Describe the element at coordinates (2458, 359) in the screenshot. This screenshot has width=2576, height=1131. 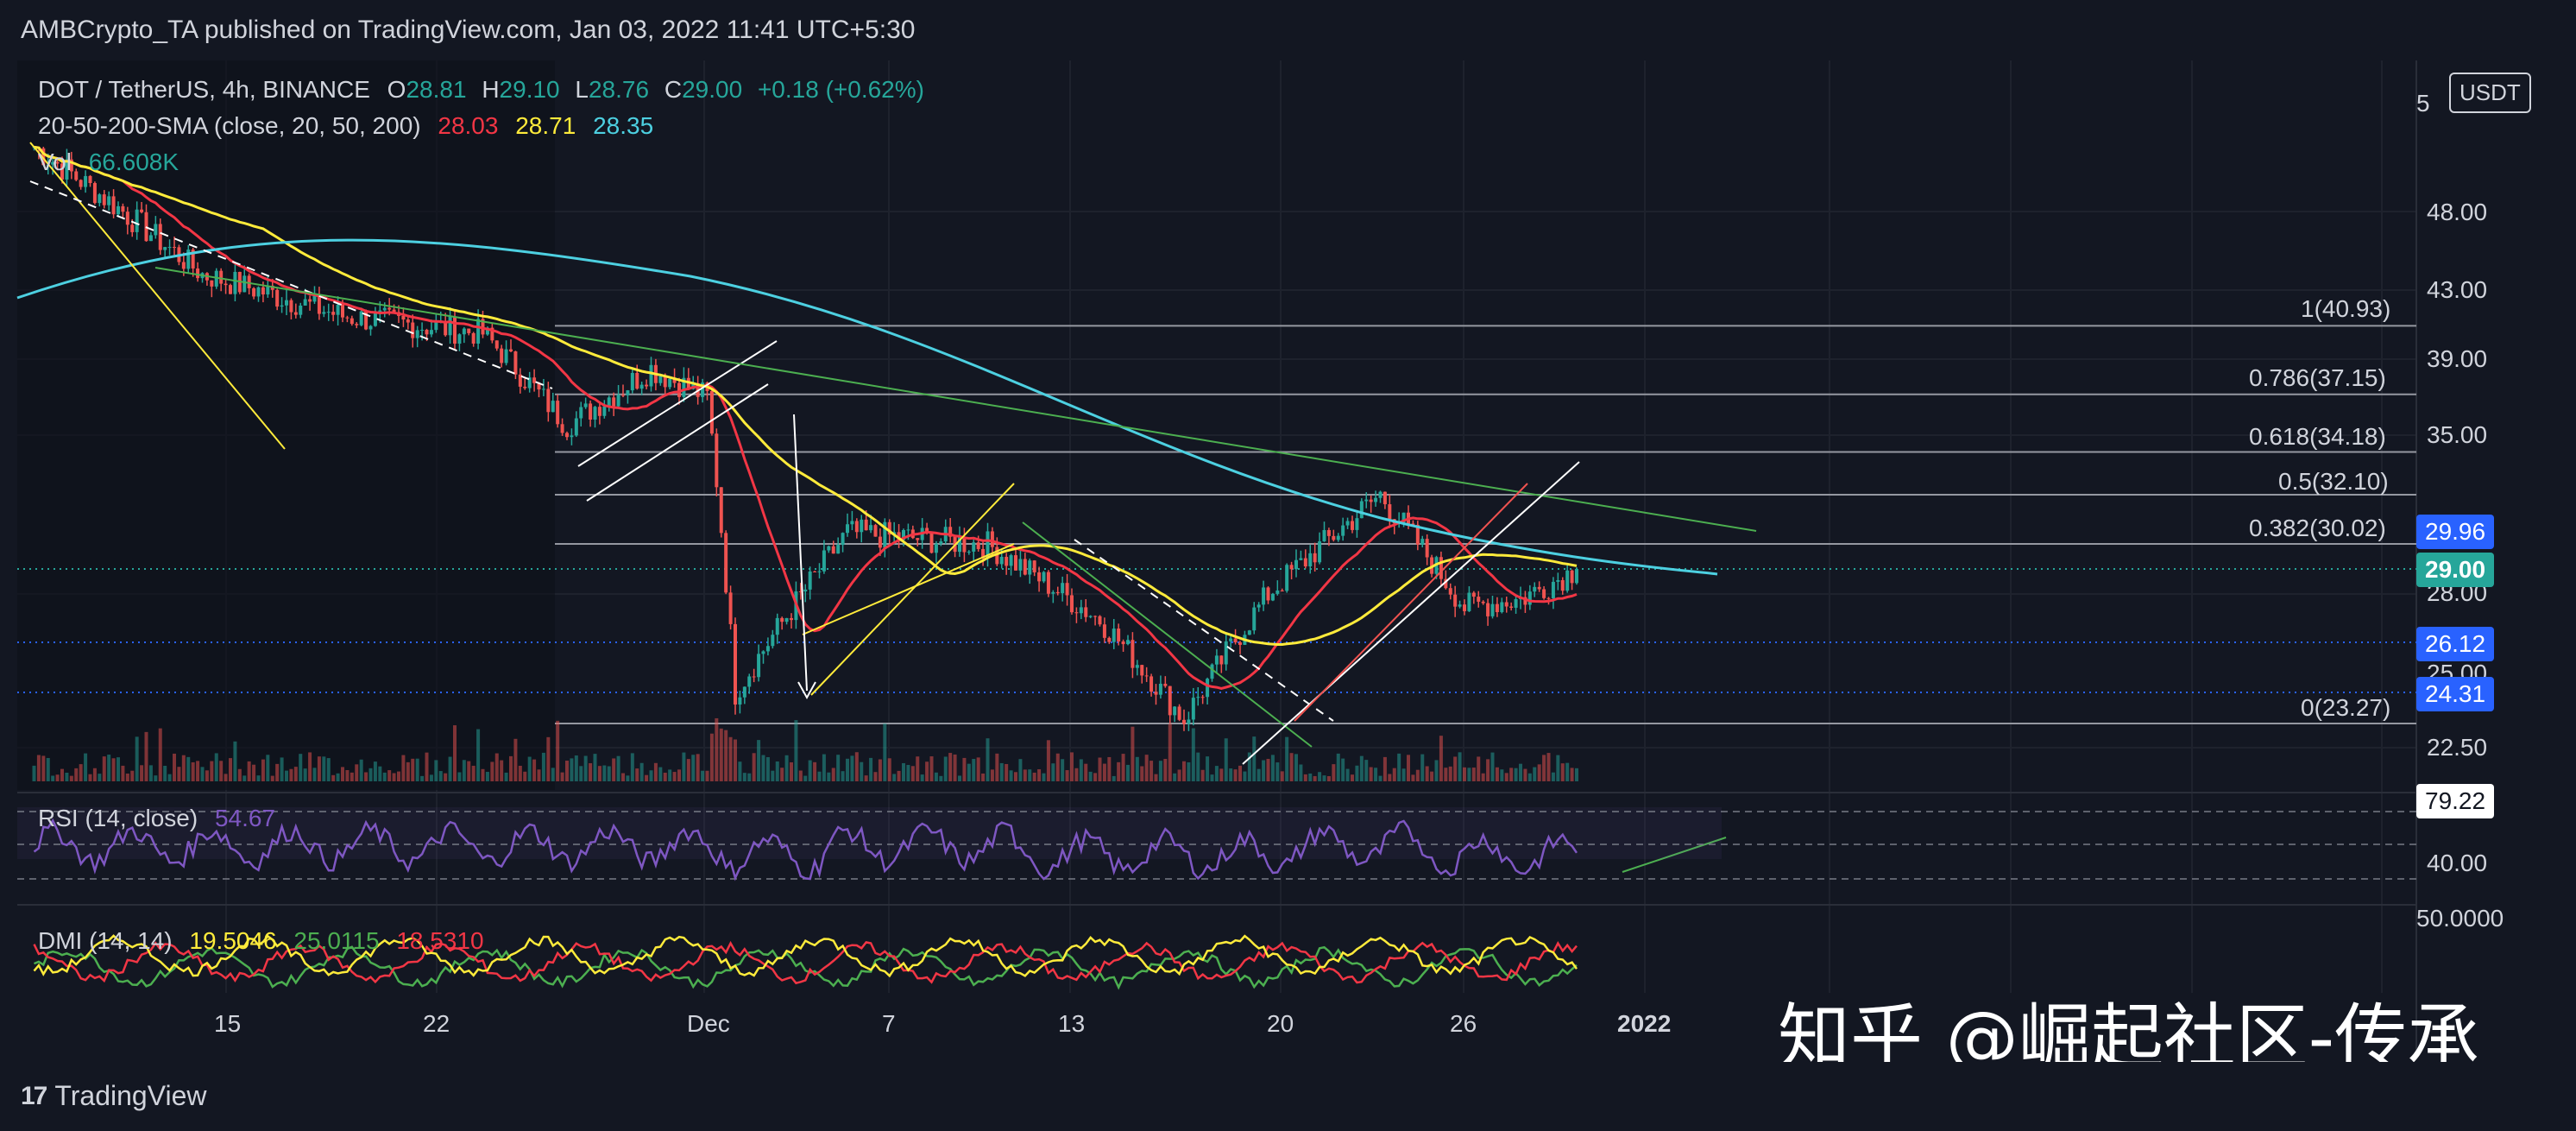
I see `price-tick: 39.00` at that location.